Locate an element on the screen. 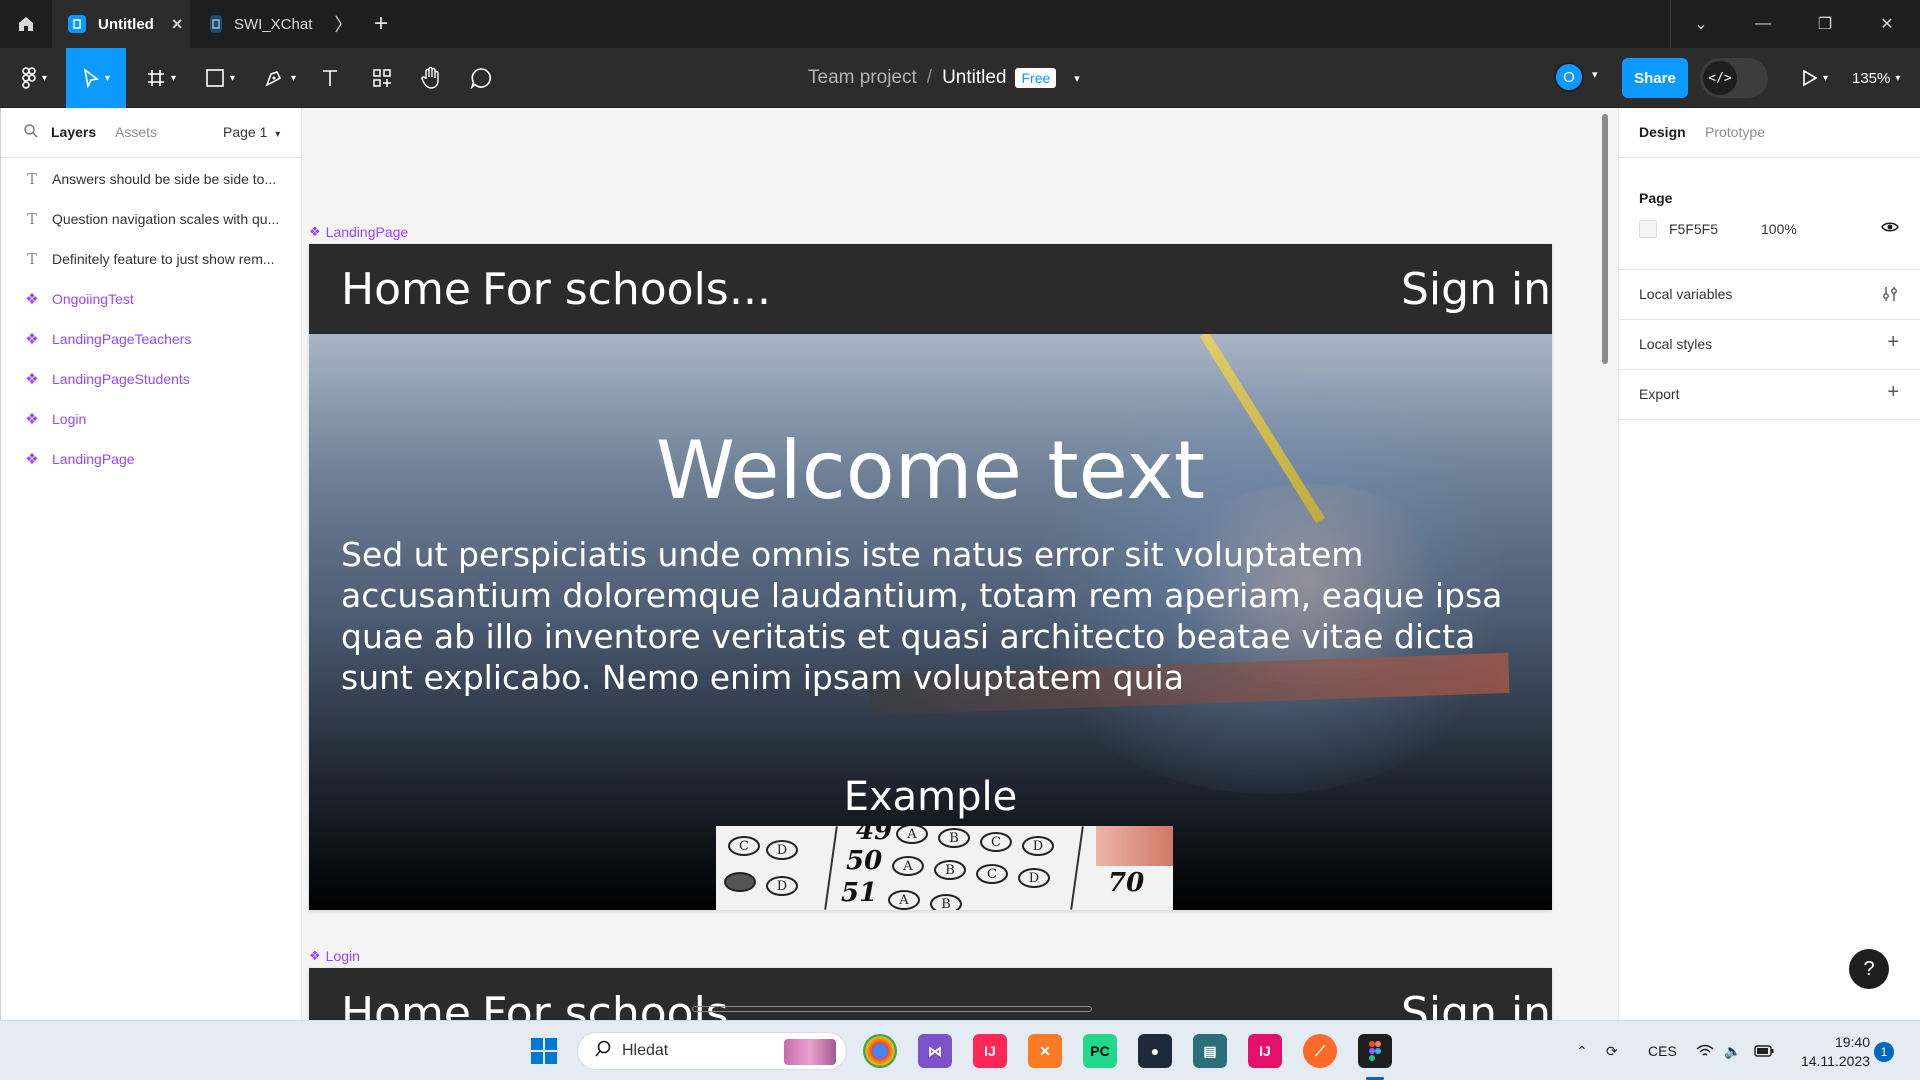  tab-design: Design is located at coordinates (1662, 132).